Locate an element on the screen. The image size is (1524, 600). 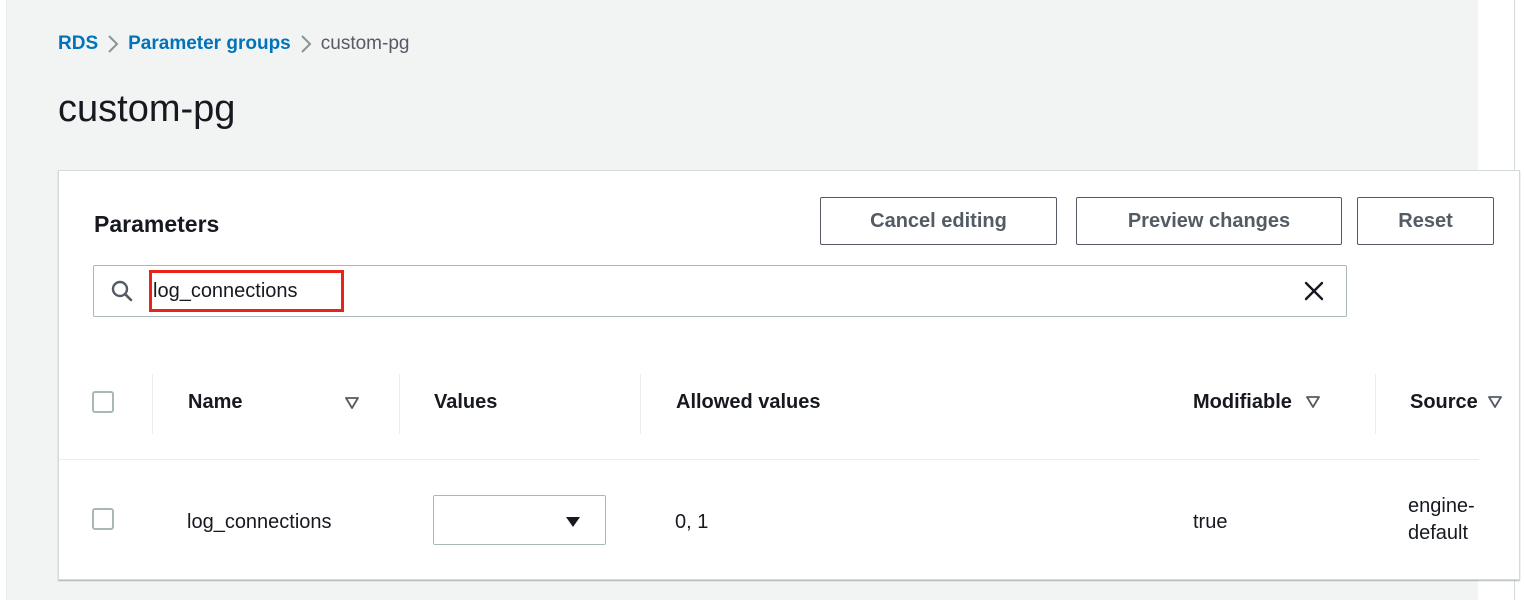
column-header-values: Values is located at coordinates (465, 402).